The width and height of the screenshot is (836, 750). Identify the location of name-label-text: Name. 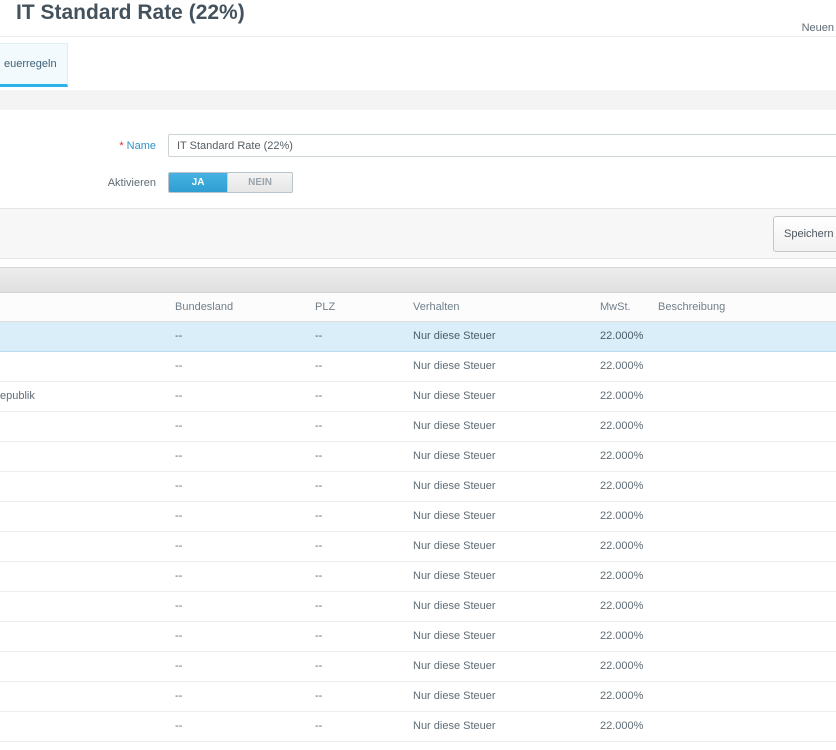
(141, 146).